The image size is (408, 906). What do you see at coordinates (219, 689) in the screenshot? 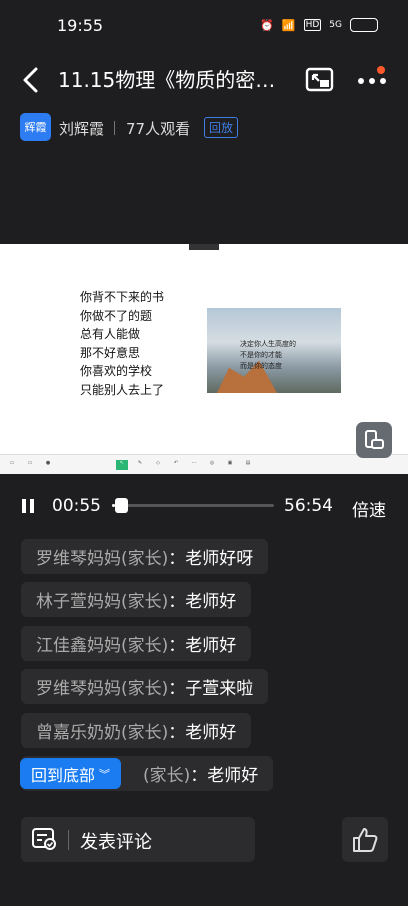
I see `chat-text: 子萱来啦` at bounding box center [219, 689].